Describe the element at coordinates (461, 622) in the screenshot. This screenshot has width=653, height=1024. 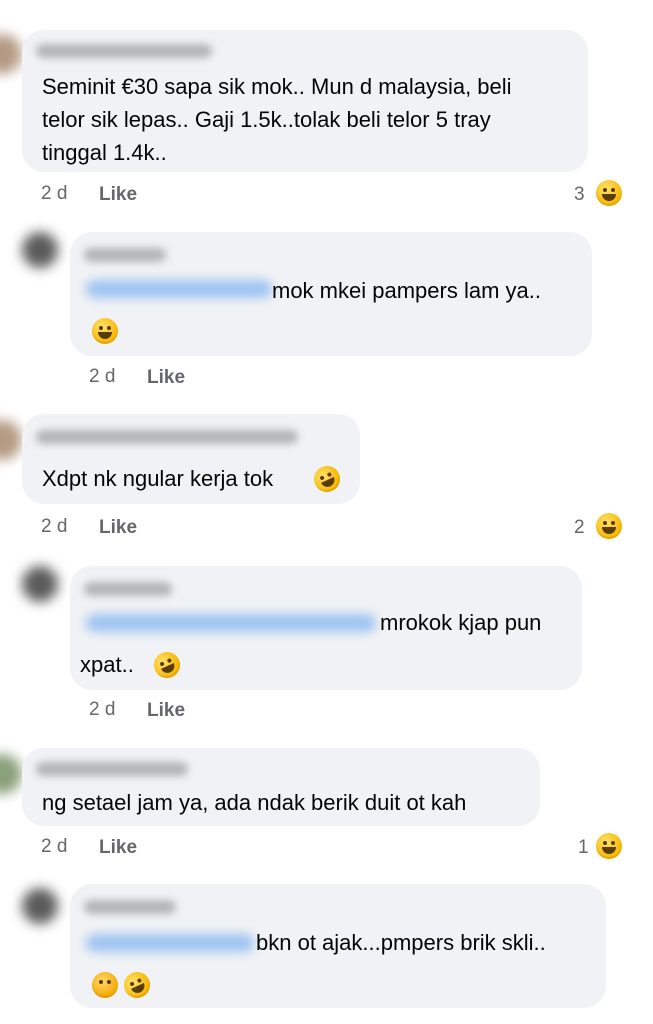
I see `reply-text: mrokok kjap pun` at that location.